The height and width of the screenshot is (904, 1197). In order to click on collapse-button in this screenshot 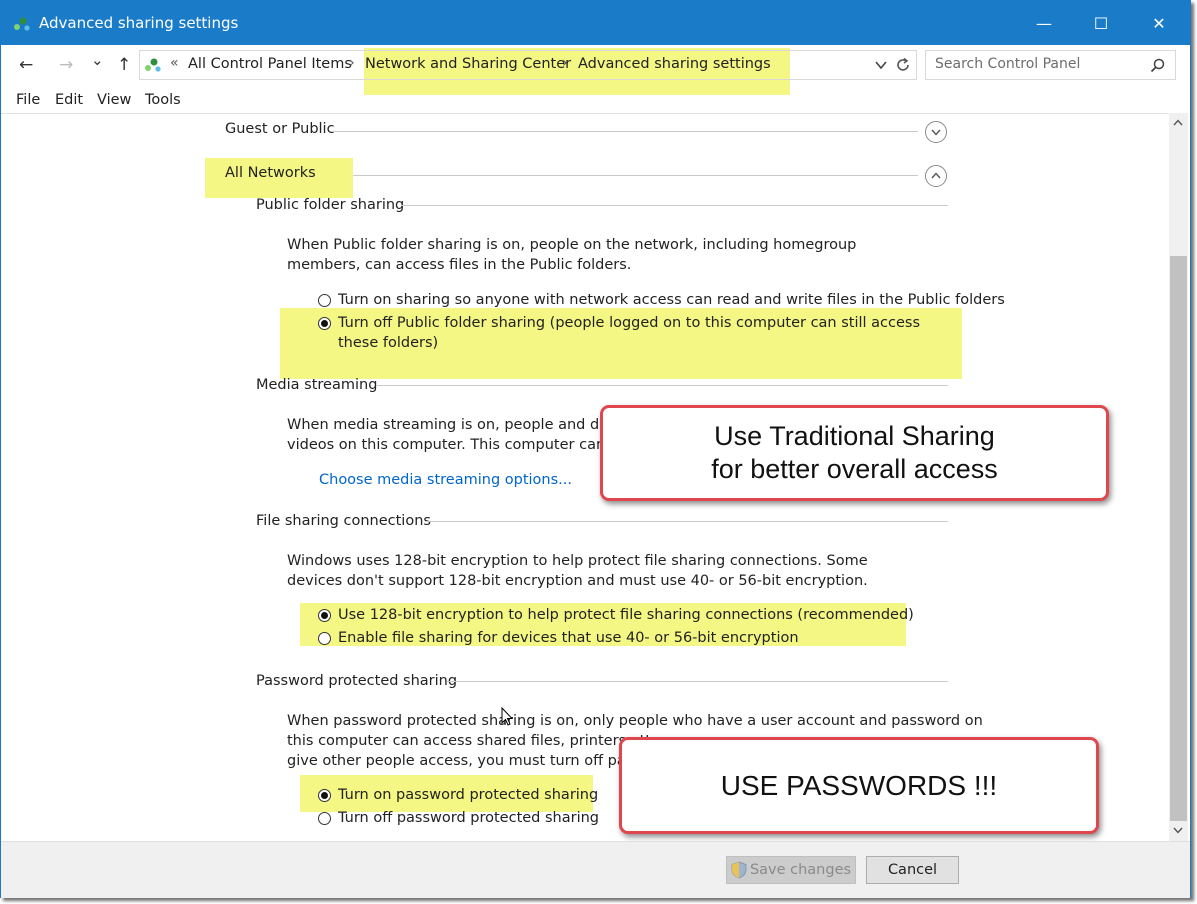, I will do `click(936, 176)`.